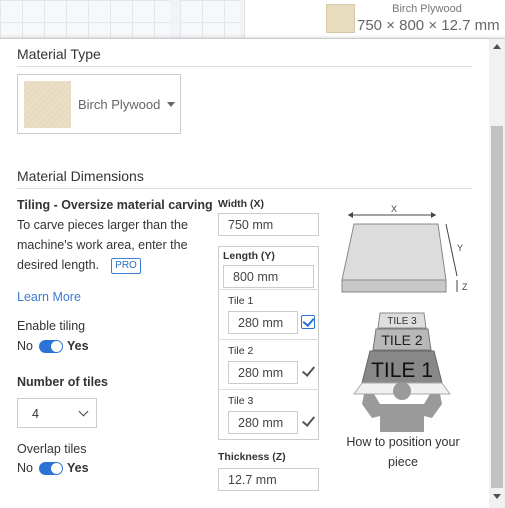  I want to click on scrollbar-thumb, so click(497, 307).